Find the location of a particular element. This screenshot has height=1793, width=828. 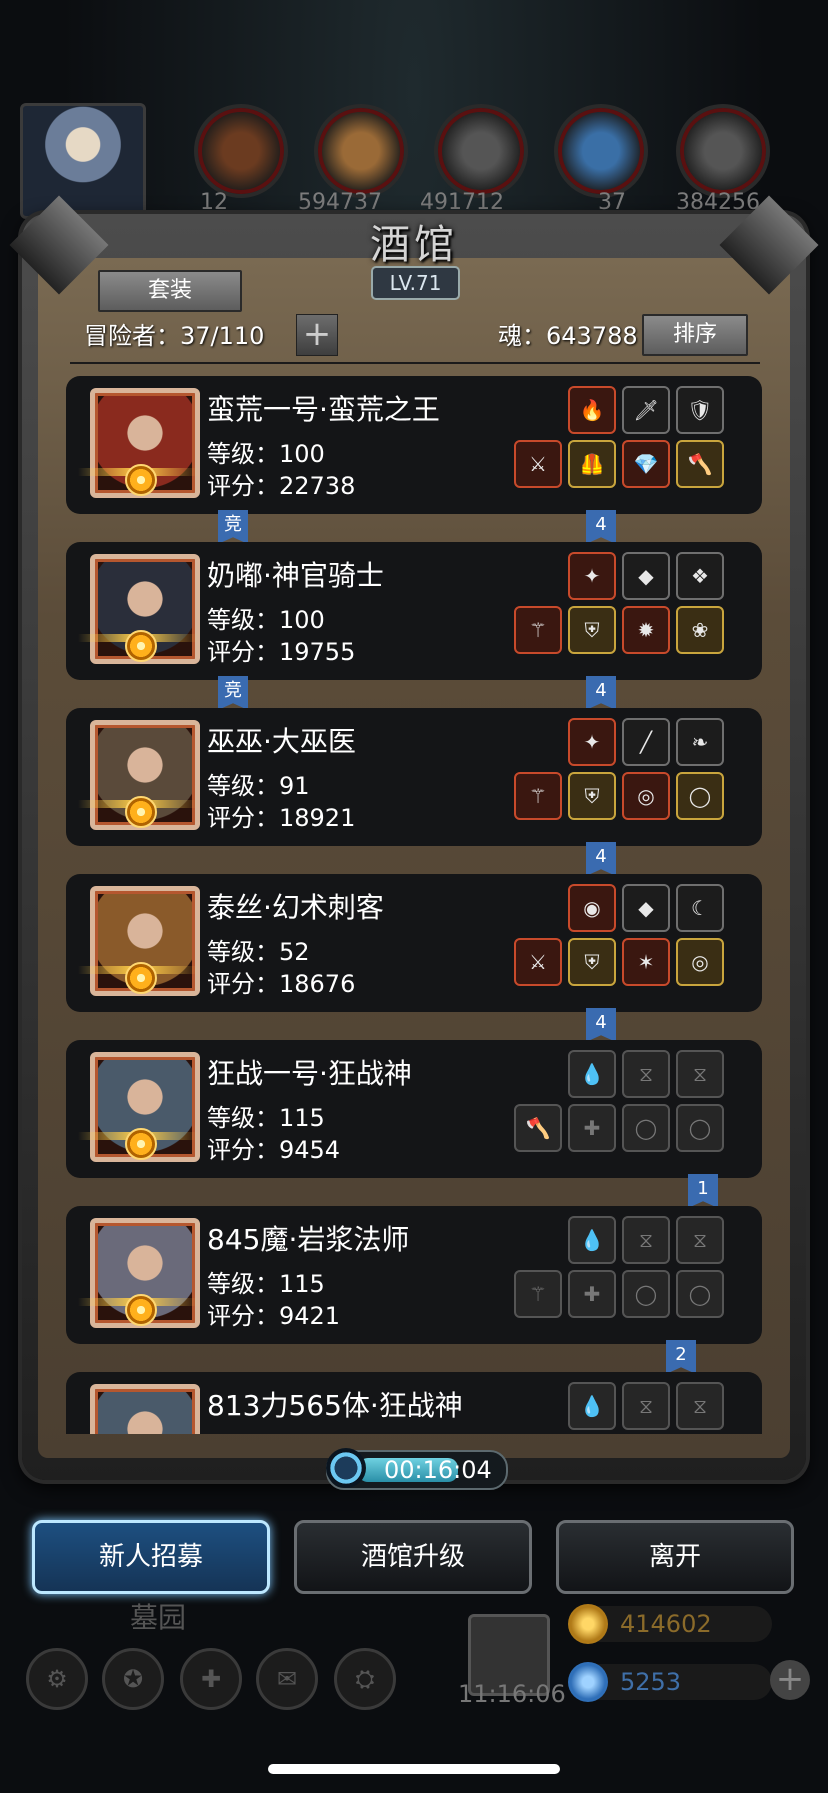

equipment-slot: ◉ is located at coordinates (592, 908).